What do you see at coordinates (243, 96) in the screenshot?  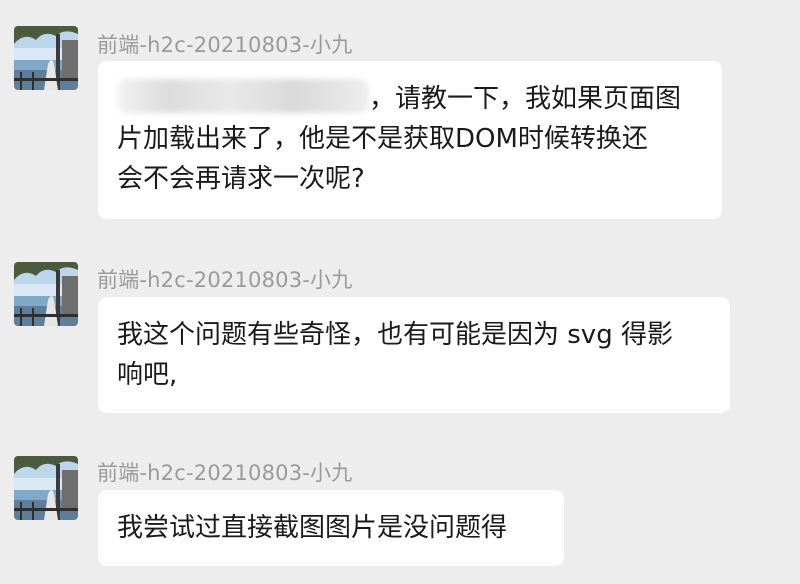 I see `blurred-mention` at bounding box center [243, 96].